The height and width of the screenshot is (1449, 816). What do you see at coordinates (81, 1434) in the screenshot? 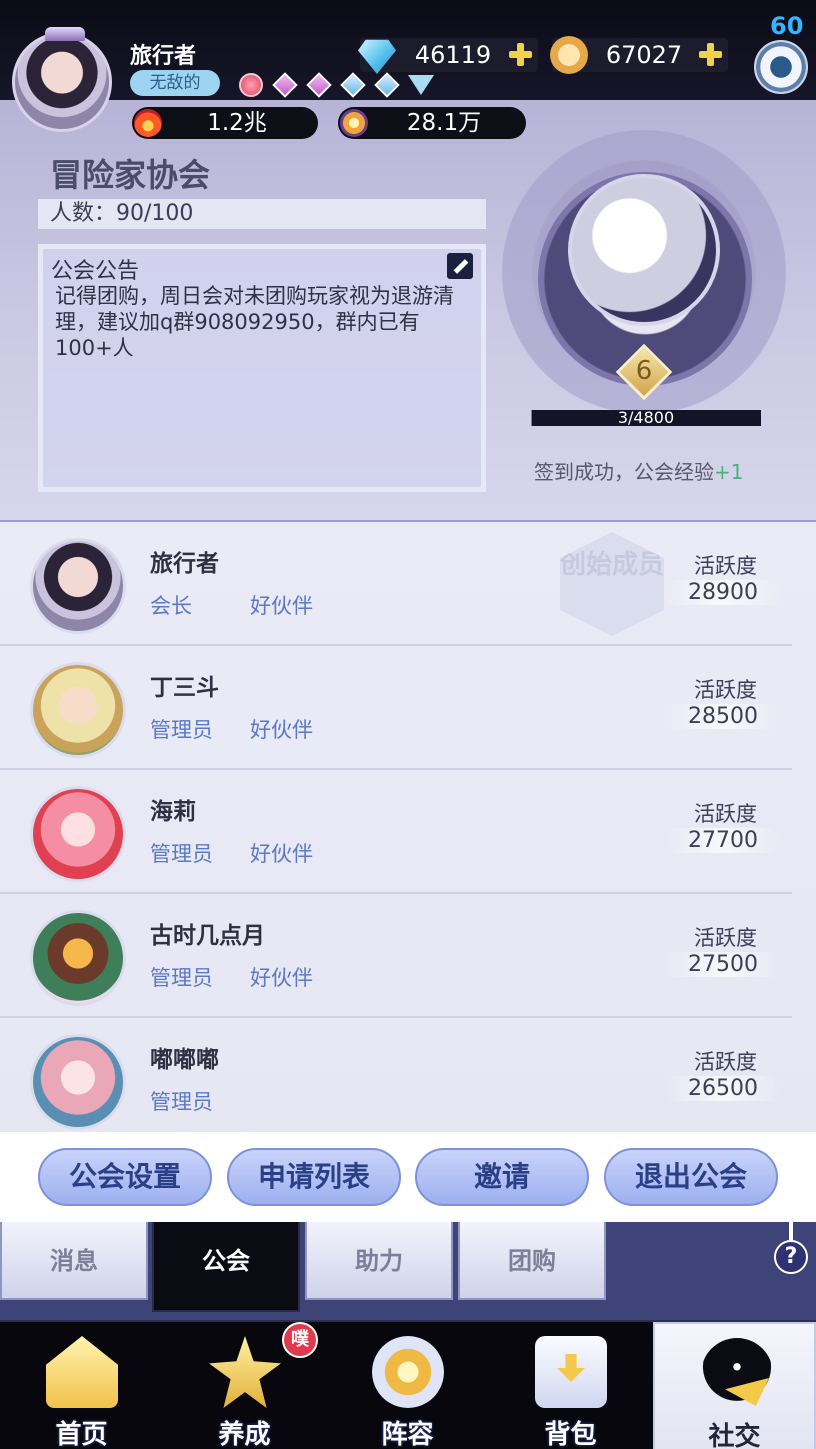
I see `nav-home-label: 首页` at bounding box center [81, 1434].